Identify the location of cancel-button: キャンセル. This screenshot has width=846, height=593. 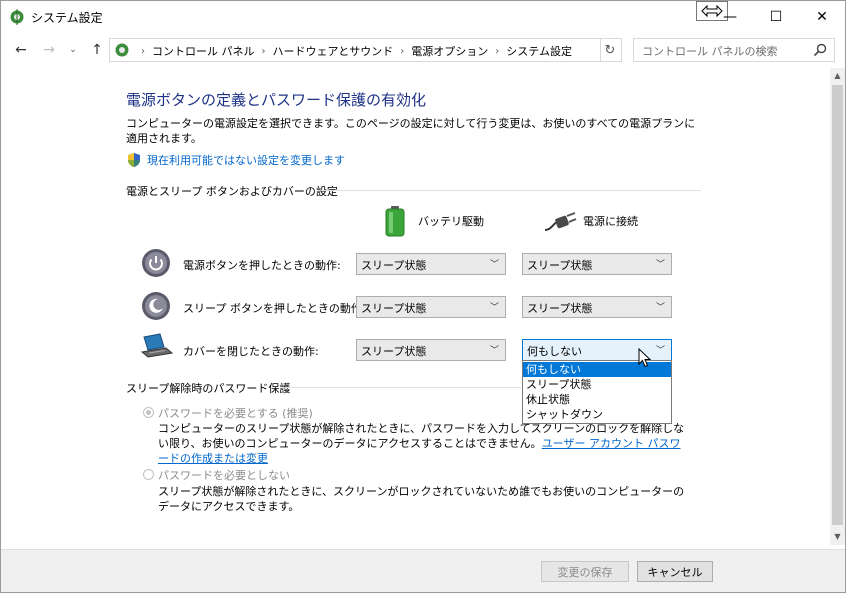
(675, 571).